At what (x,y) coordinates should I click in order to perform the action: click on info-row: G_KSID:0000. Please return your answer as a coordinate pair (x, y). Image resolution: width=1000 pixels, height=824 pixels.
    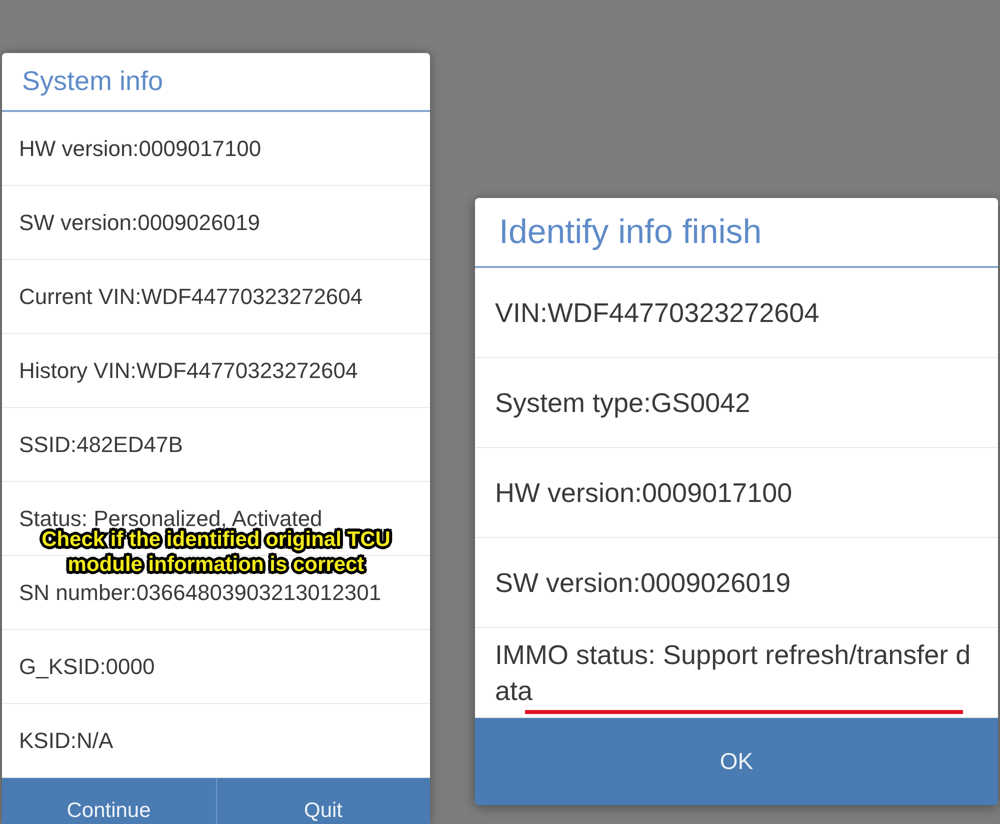
    Looking at the image, I should click on (216, 667).